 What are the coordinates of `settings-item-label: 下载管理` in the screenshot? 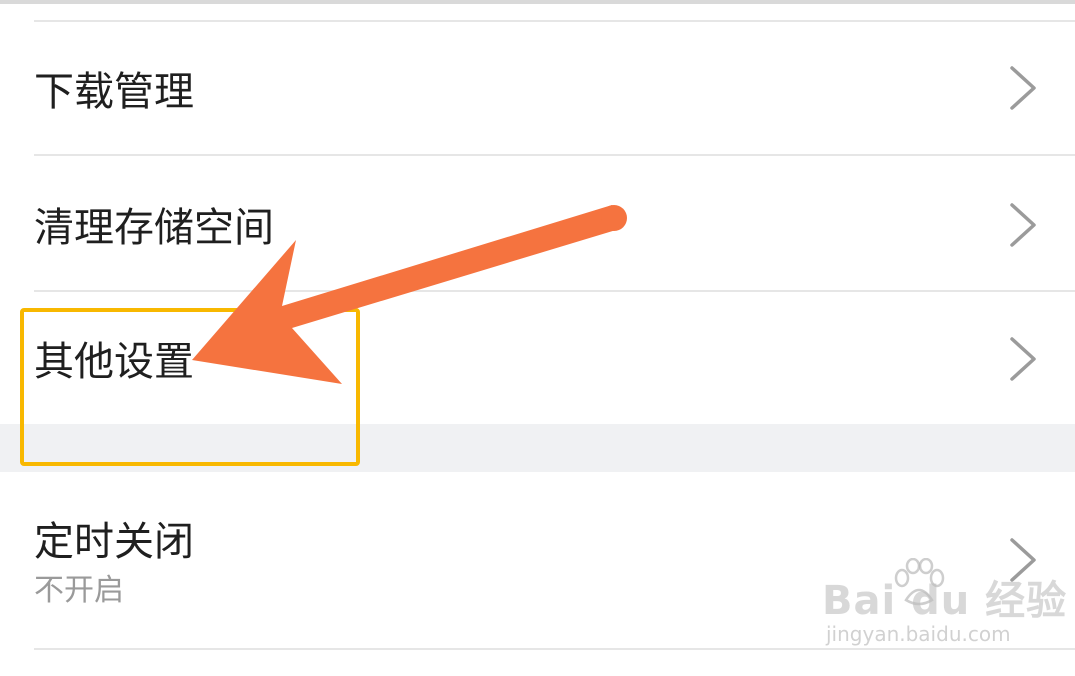 It's located at (114, 92).